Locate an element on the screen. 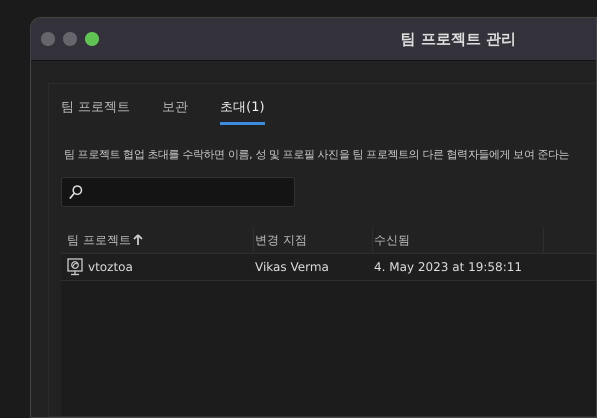 The height and width of the screenshot is (418, 597). column-header: 수신됨 is located at coordinates (392, 240).